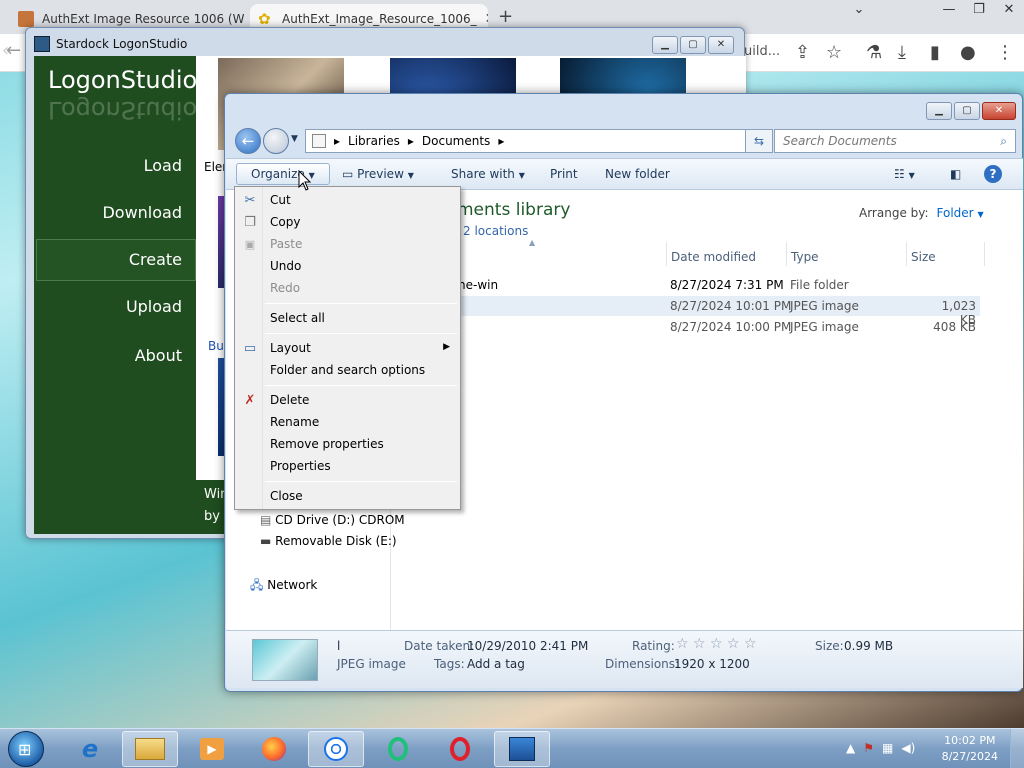 The width and height of the screenshot is (1024, 768). Describe the element at coordinates (834, 52) in the screenshot. I see `bookmark-star-icon: ☆` at that location.